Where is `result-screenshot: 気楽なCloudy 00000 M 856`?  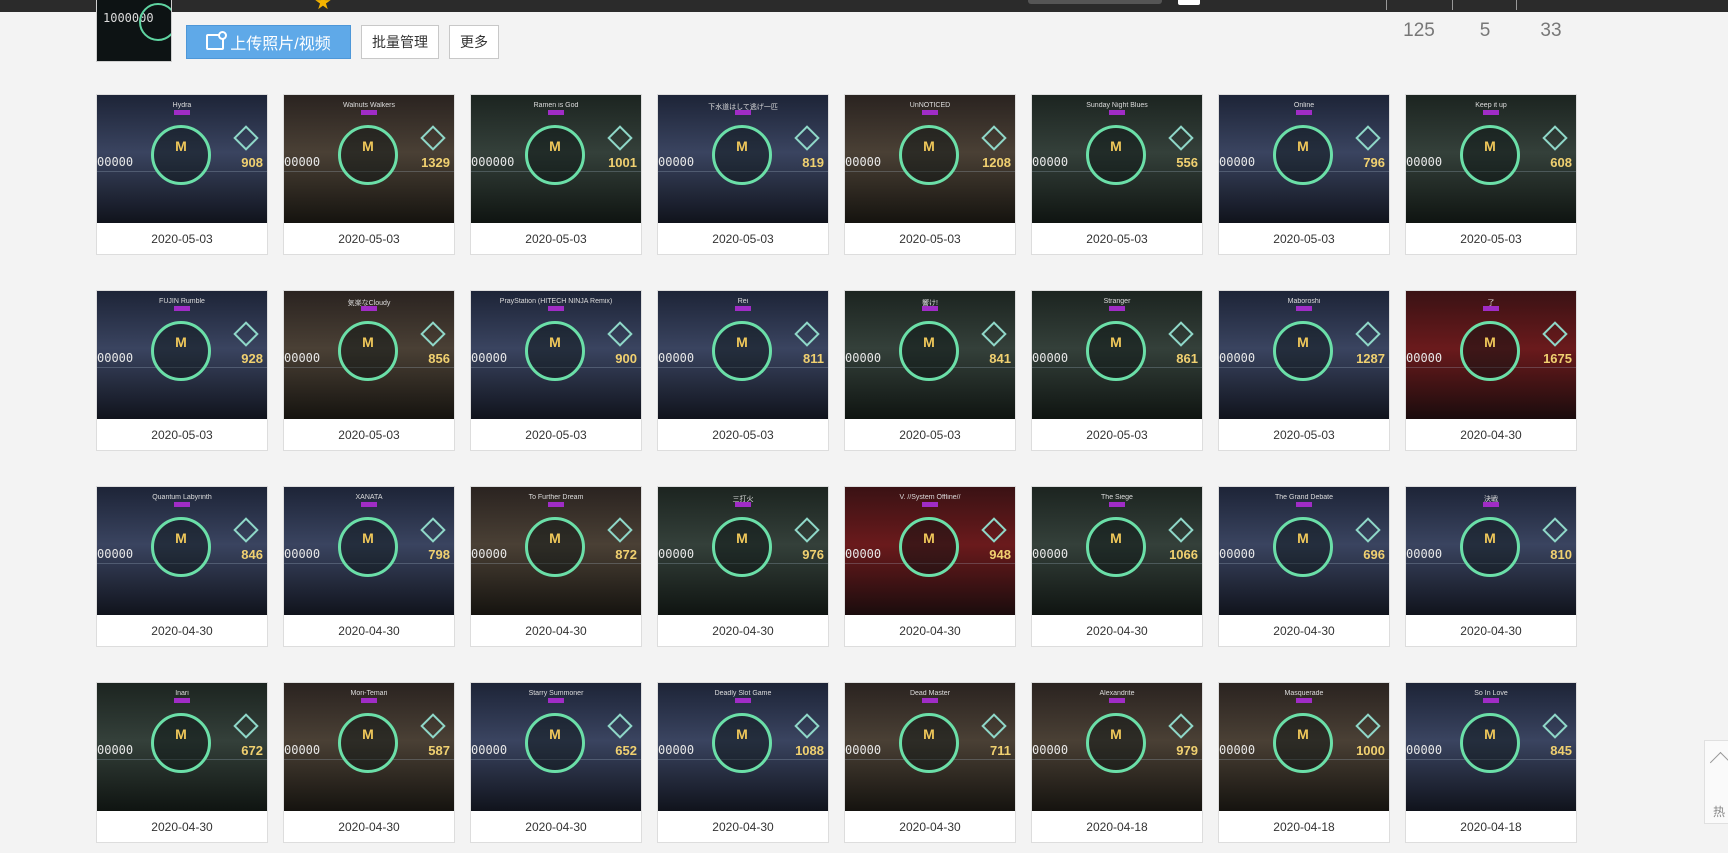 result-screenshot: 気楽なCloudy 00000 M 856 is located at coordinates (369, 355).